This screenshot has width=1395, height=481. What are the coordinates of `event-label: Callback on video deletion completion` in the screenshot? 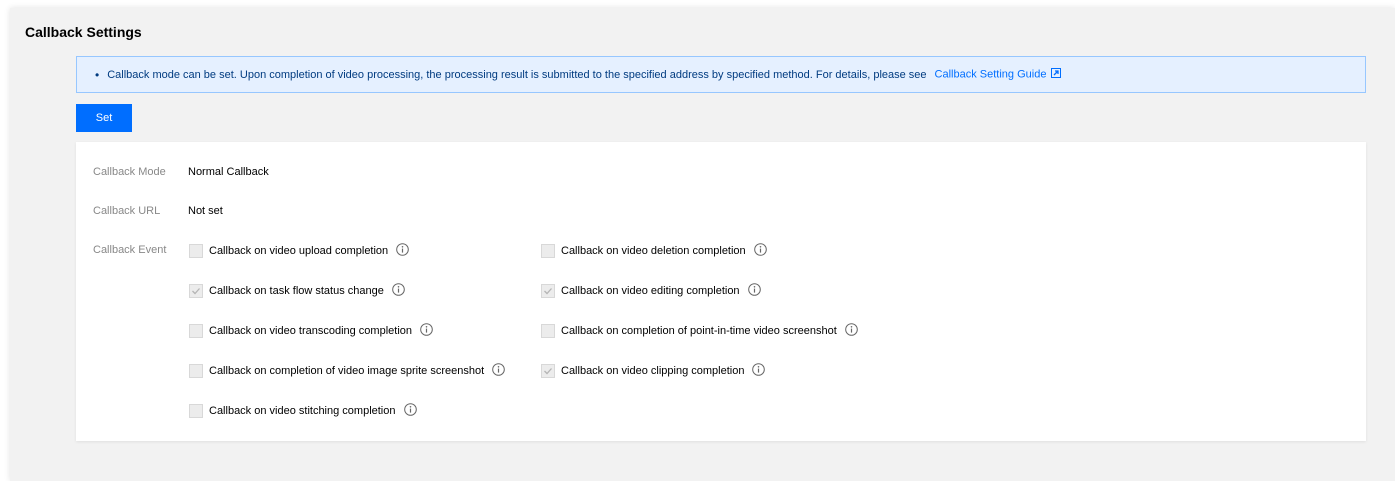 It's located at (653, 251).